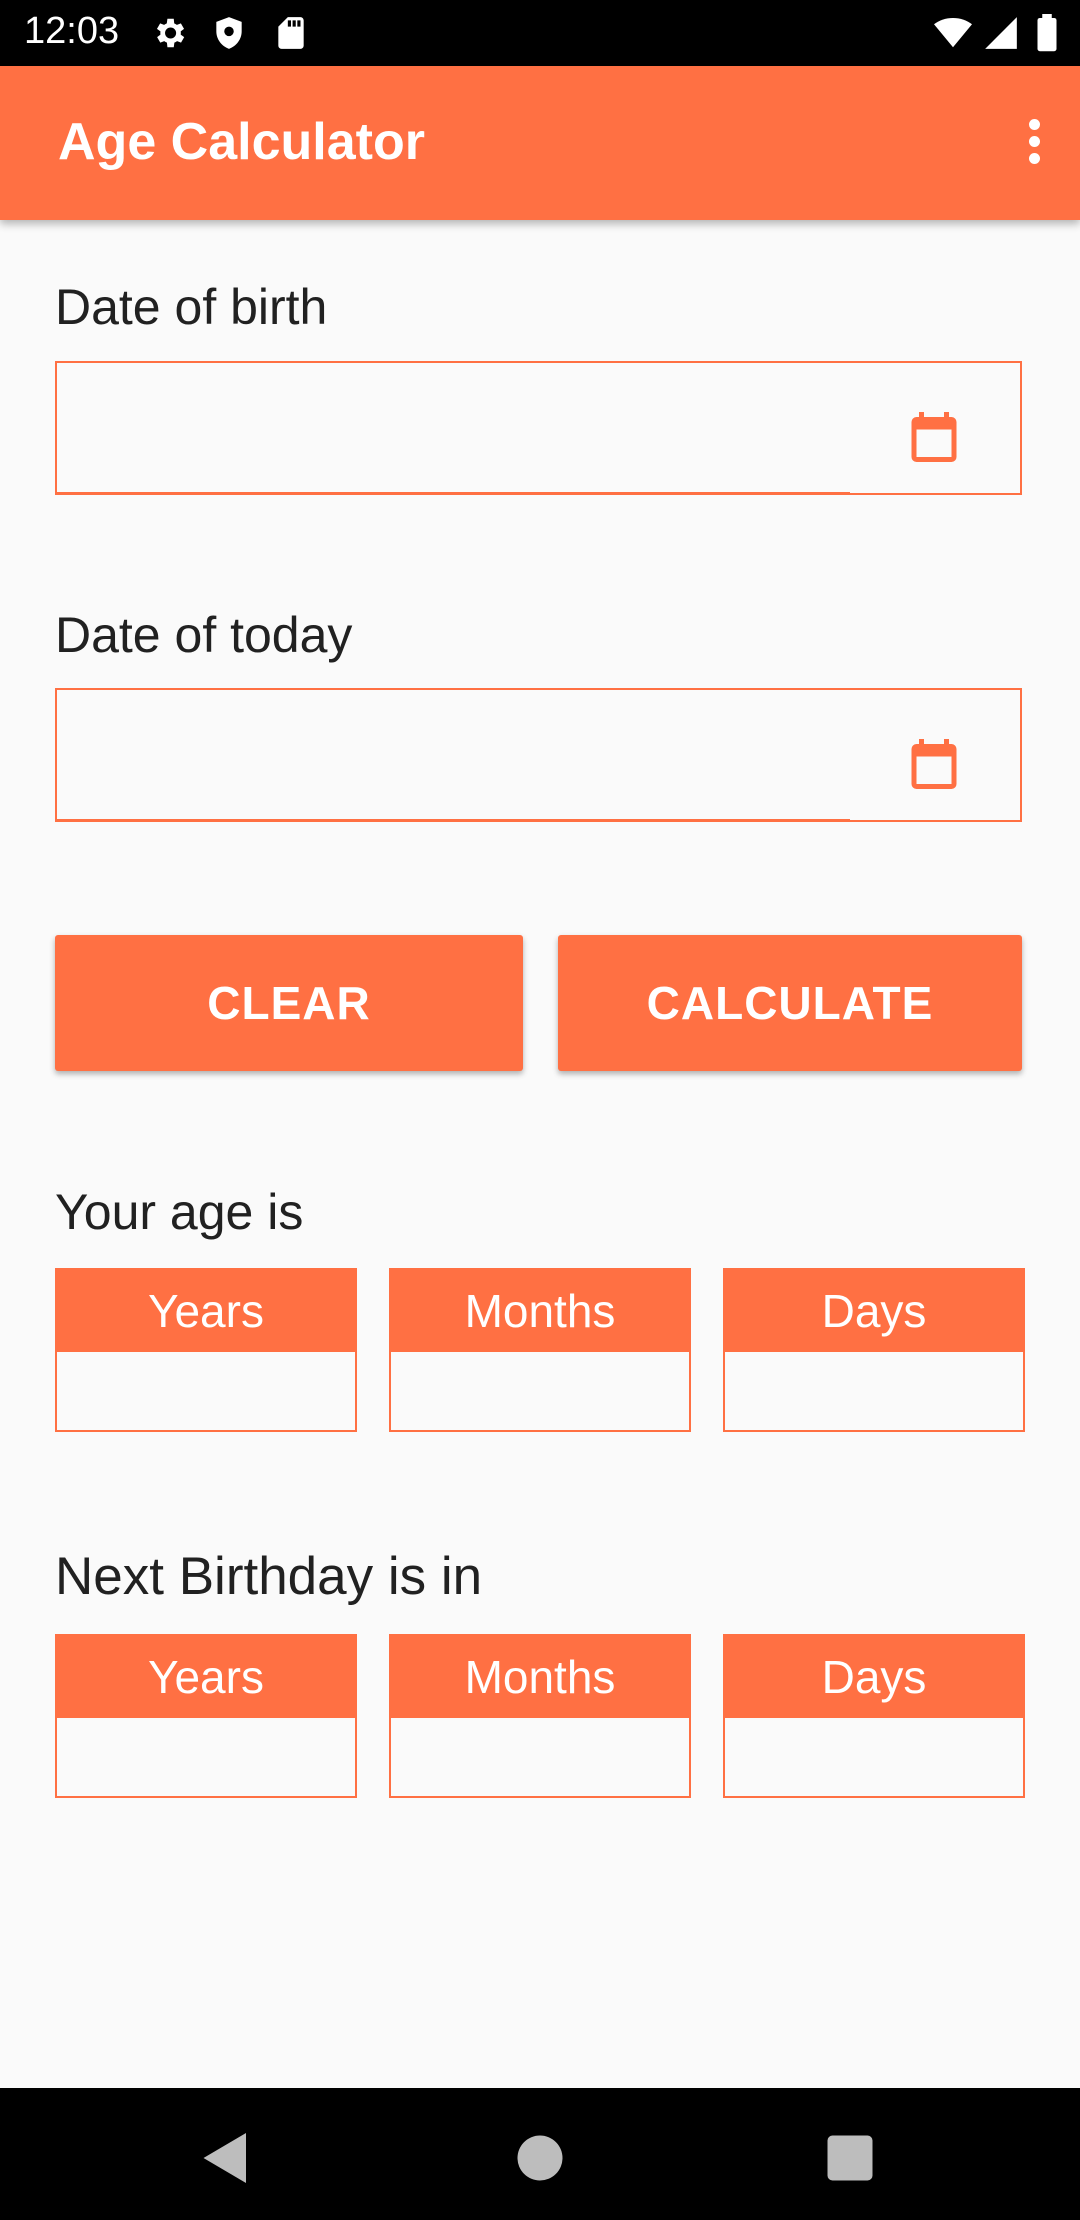  I want to click on today-field, so click(538, 755).